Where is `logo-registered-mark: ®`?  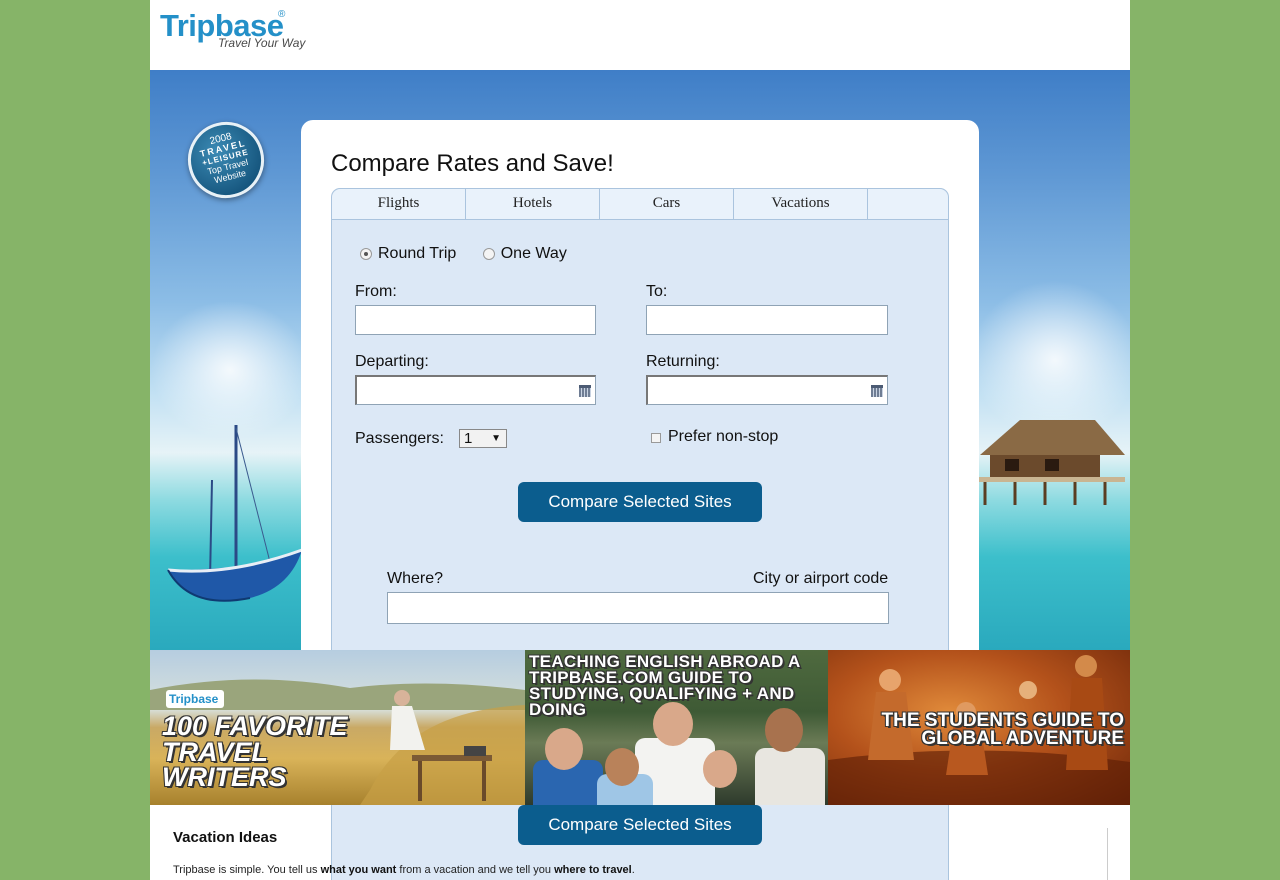
logo-registered-mark: ® is located at coordinates (282, 14).